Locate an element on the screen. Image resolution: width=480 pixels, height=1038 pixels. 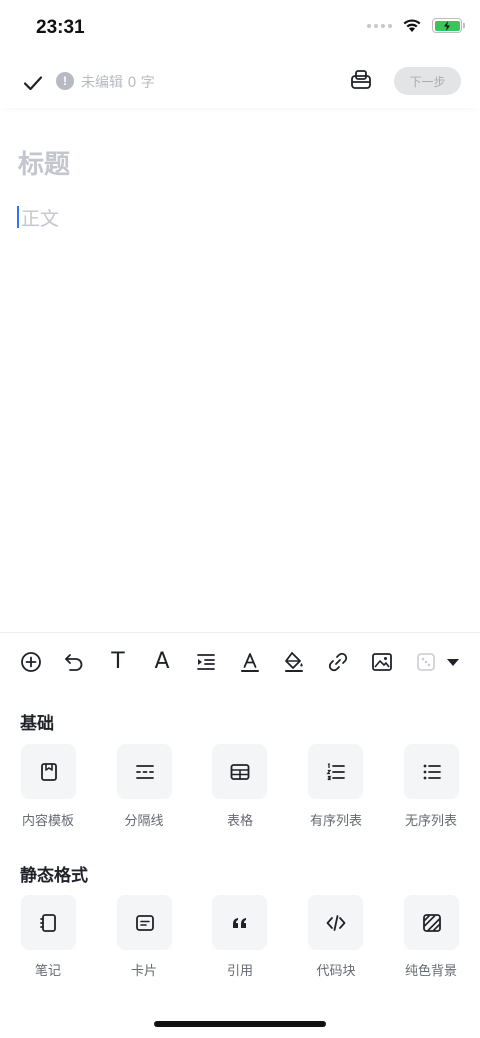
block-note is located at coordinates (48, 922).